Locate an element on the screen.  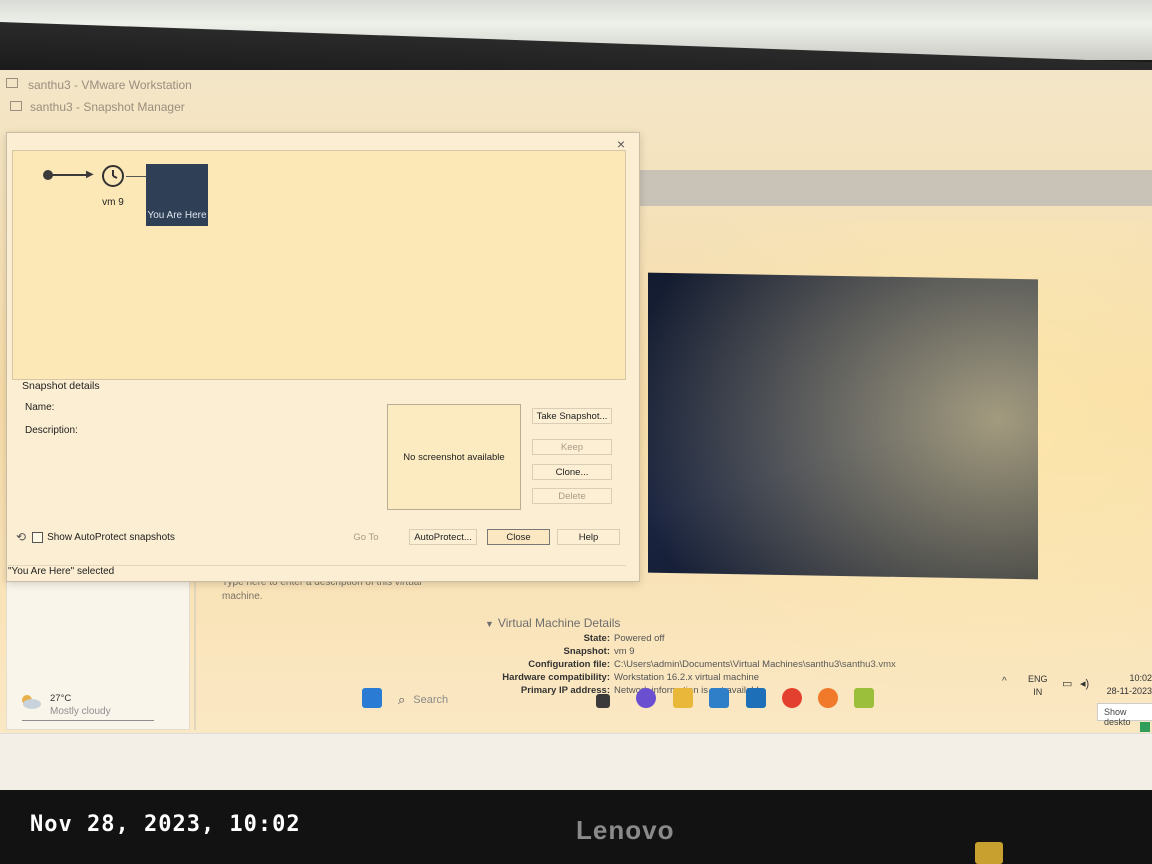
go-to-button: Go To is located at coordinates (366, 537).